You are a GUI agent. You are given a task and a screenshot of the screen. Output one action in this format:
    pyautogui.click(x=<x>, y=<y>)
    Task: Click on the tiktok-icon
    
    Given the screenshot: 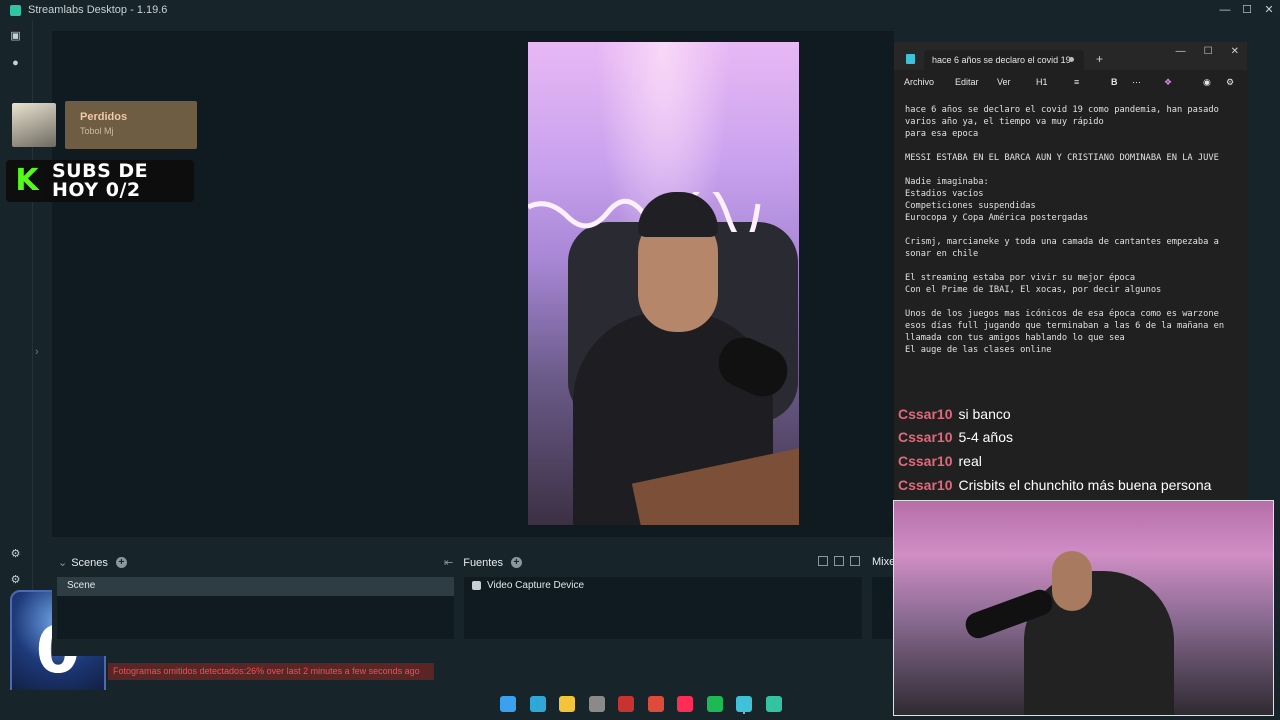 What is the action you would take?
    pyautogui.click(x=685, y=704)
    